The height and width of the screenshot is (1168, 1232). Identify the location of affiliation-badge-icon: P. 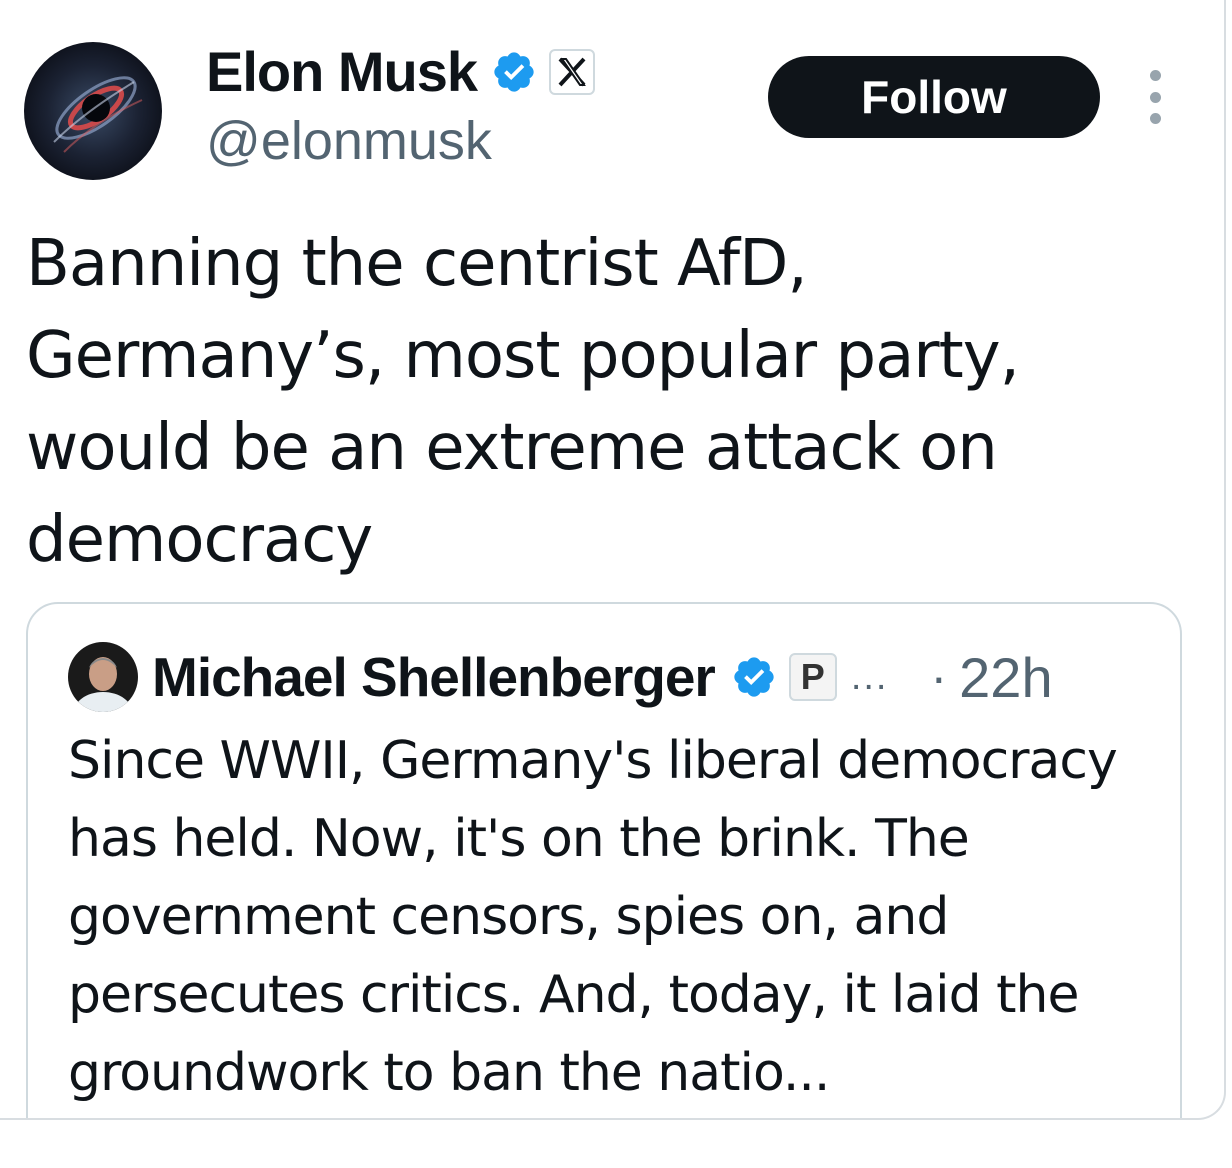
(812, 677).